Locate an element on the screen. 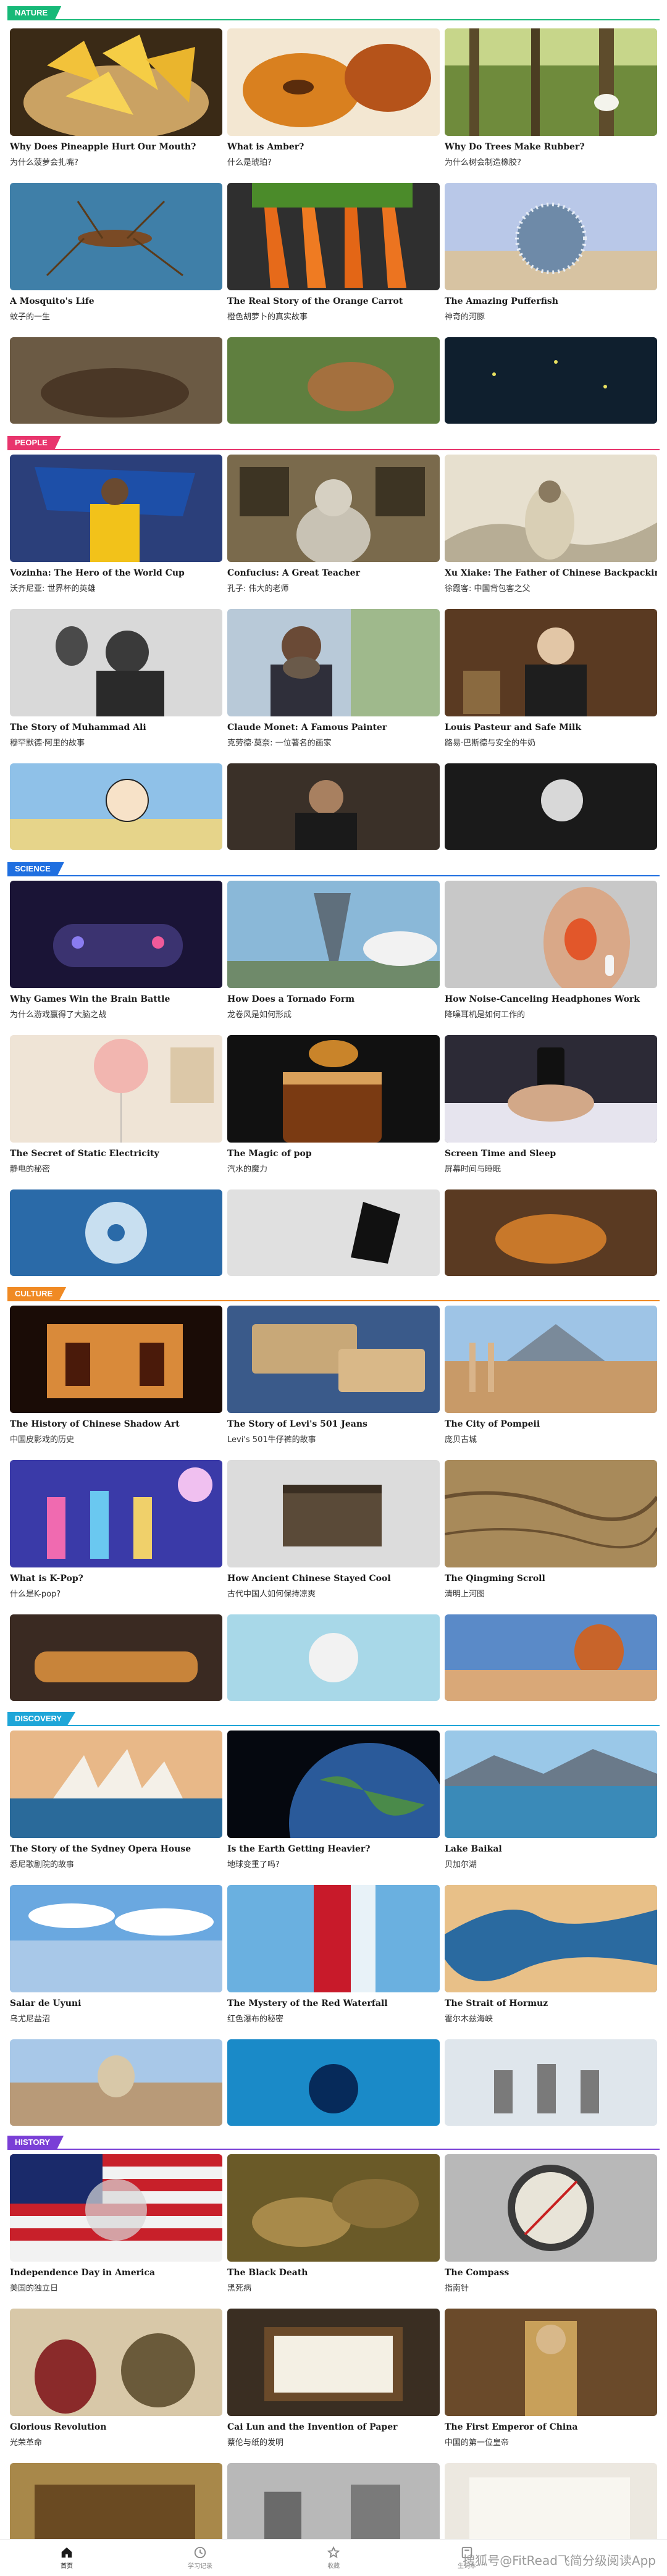  nav-history: 学习记录 is located at coordinates (200, 2558).